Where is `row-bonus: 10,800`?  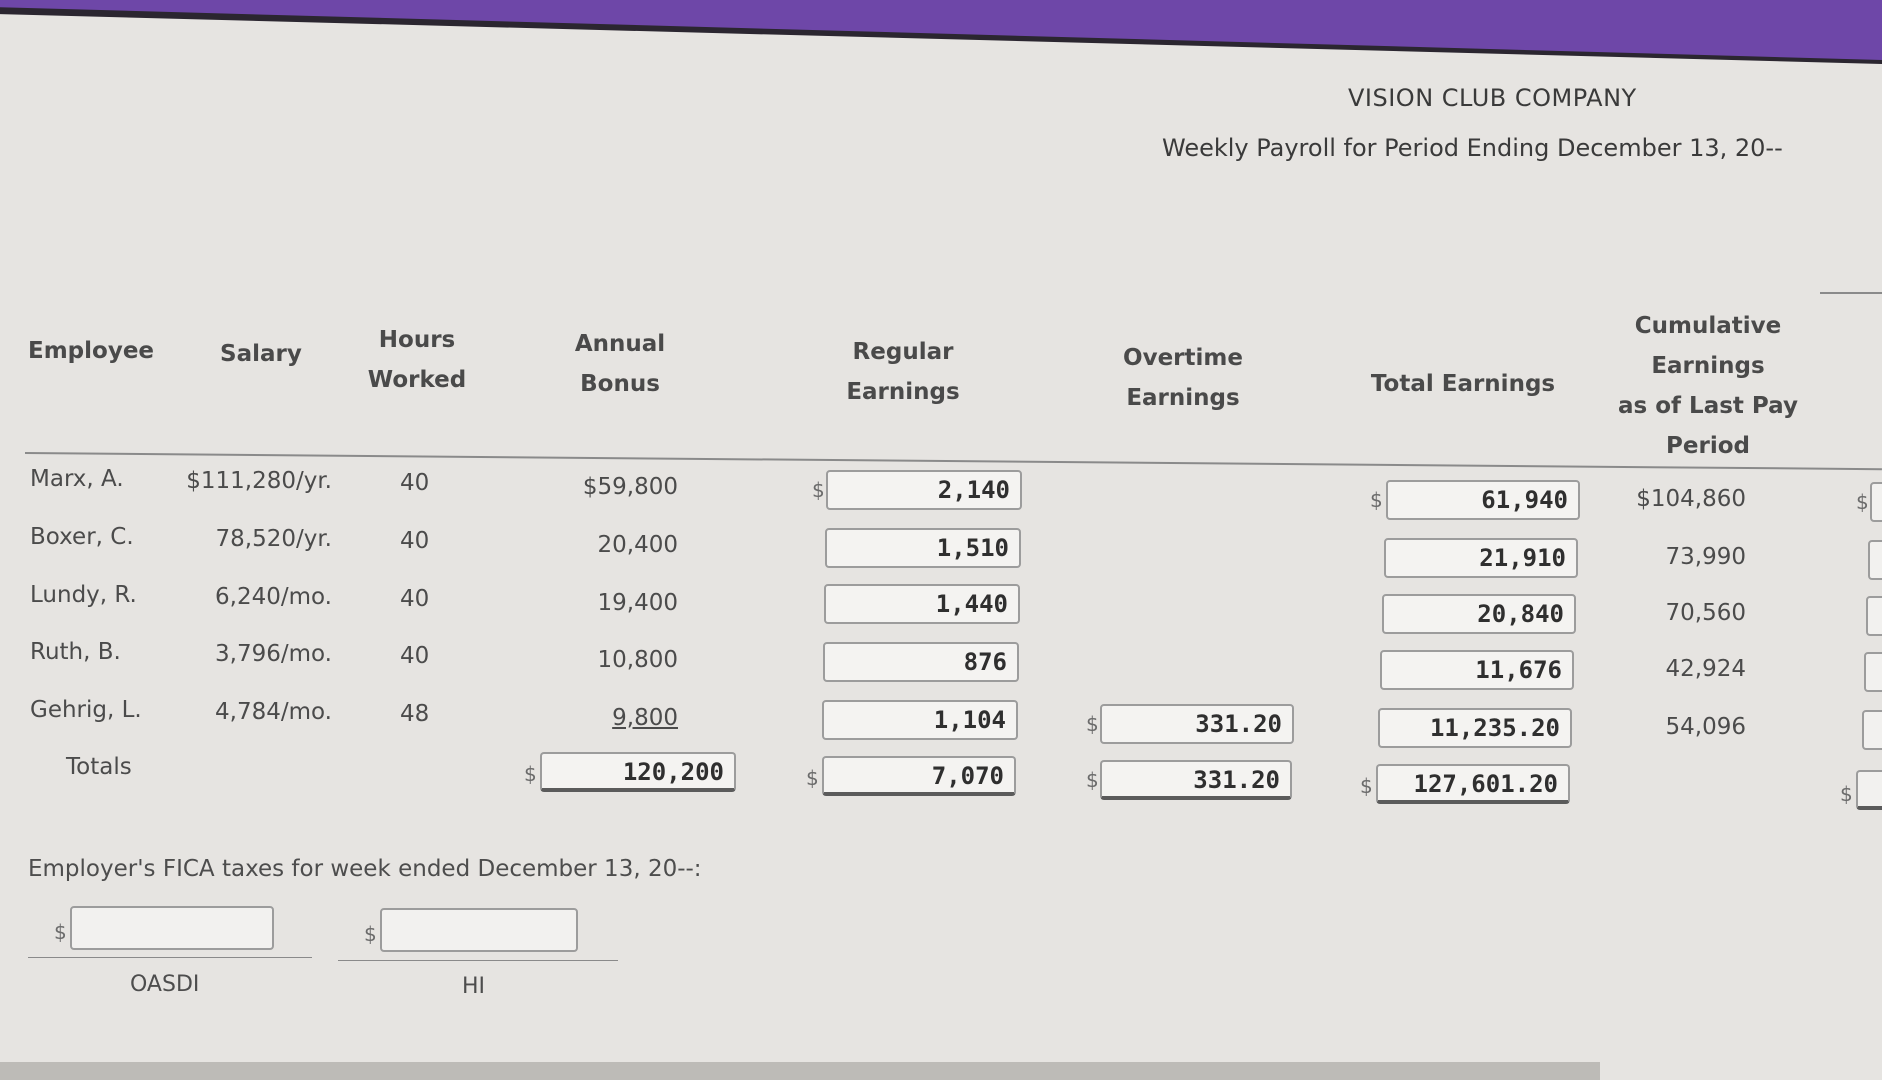
row-bonus: 10,800 is located at coordinates (637, 660).